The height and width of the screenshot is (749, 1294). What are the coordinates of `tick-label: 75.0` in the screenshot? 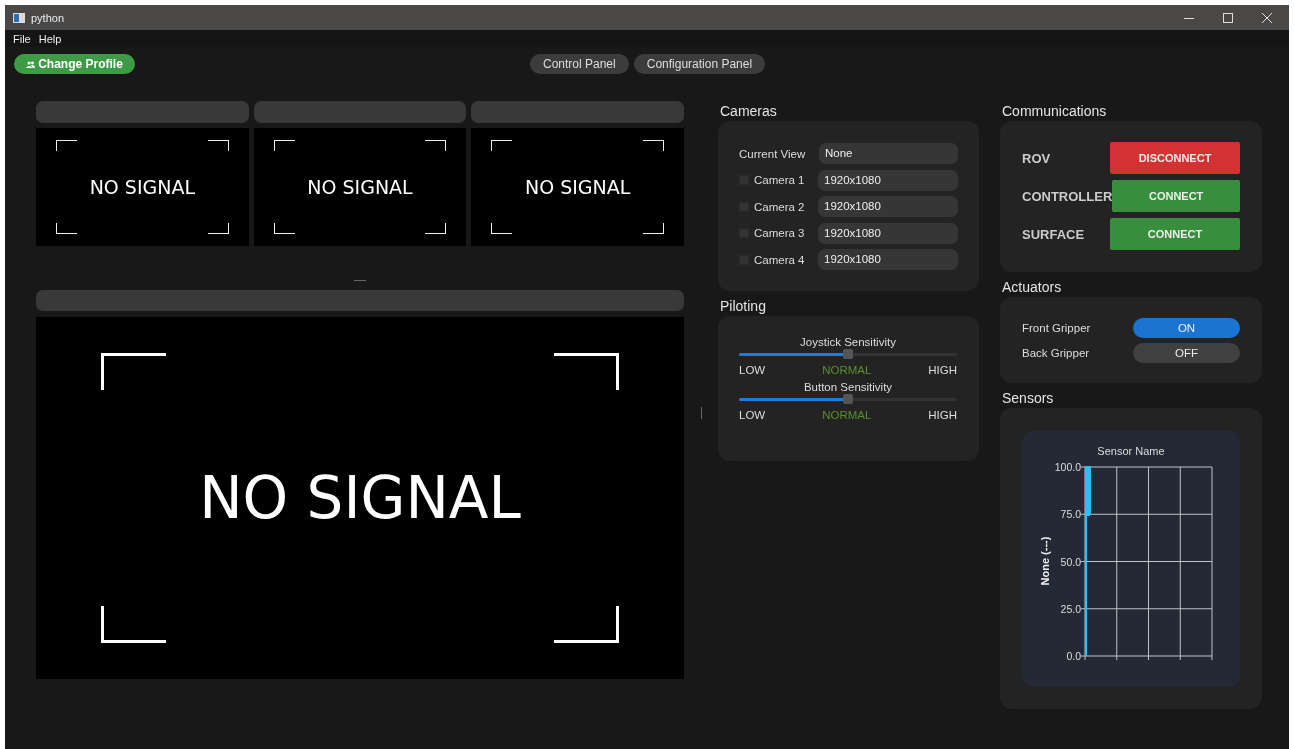 It's located at (1070, 514).